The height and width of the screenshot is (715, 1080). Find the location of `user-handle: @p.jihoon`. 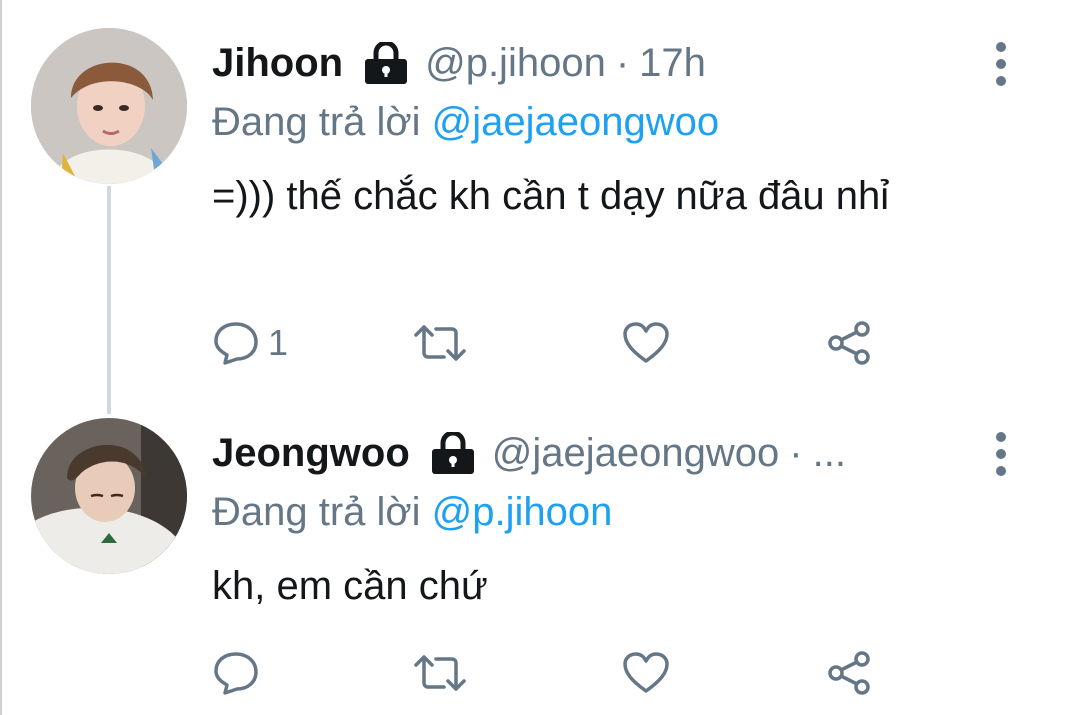

user-handle: @p.jihoon is located at coordinates (515, 63).